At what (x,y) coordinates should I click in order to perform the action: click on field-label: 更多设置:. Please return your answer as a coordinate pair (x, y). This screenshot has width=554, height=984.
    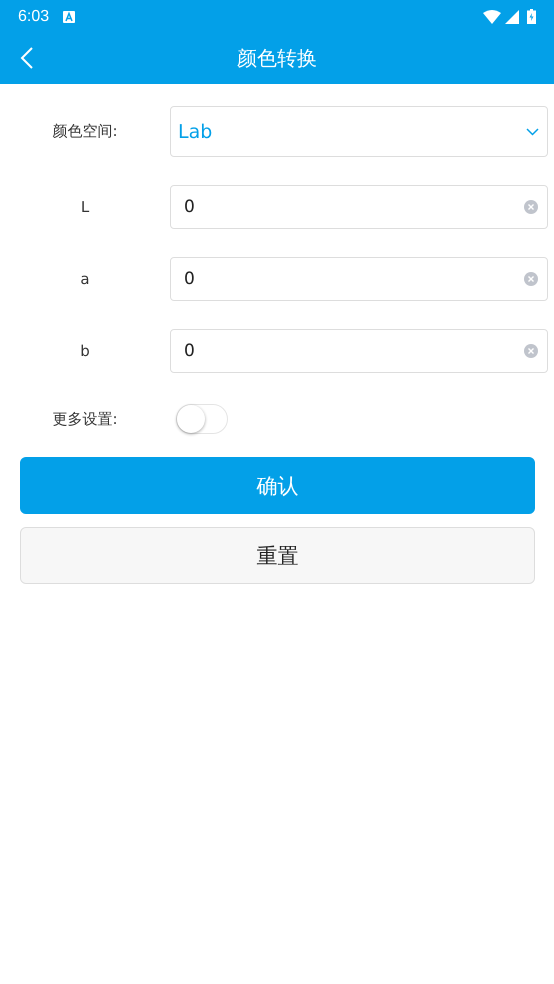
    Looking at the image, I should click on (85, 419).